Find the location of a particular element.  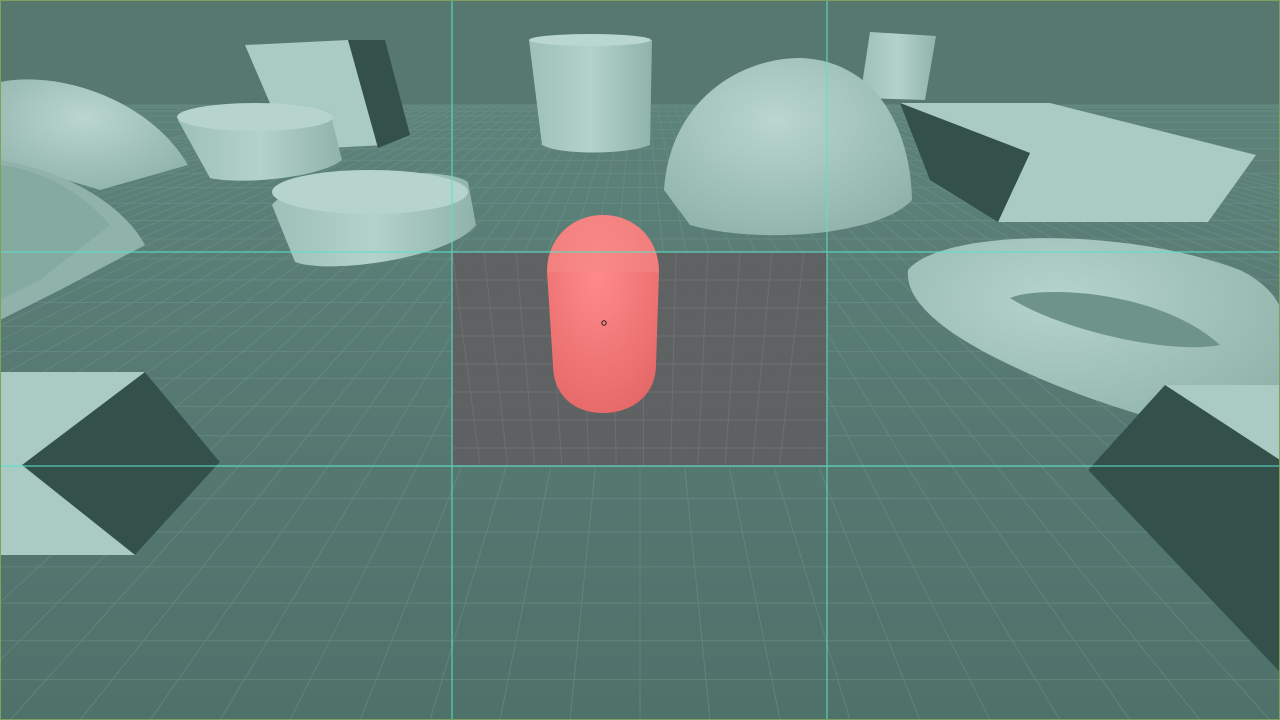

cylinder-back-center is located at coordinates (590, 96).